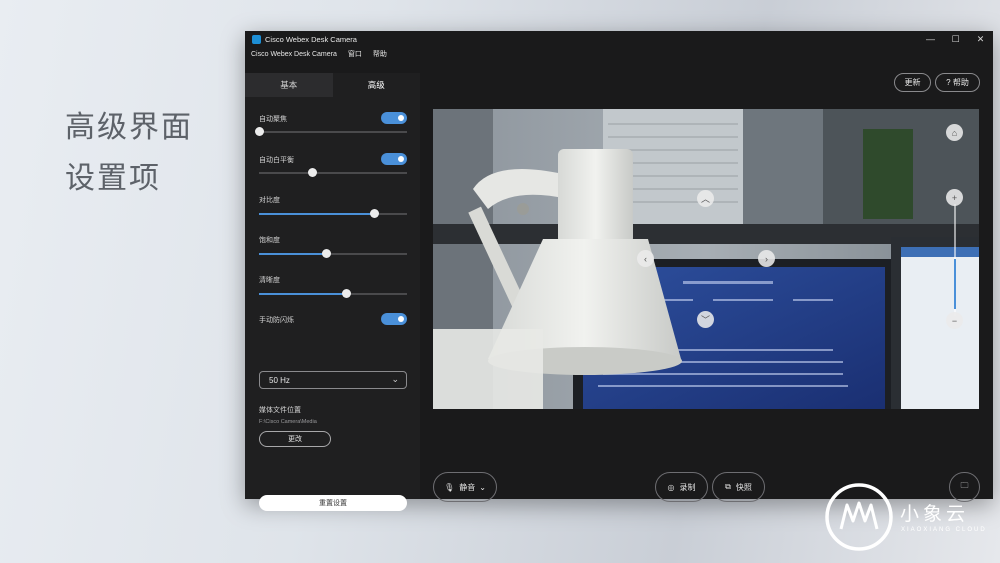 The image size is (1000, 563). Describe the element at coordinates (355, 54) in the screenshot. I see `menu-item-window: 窗口` at that location.